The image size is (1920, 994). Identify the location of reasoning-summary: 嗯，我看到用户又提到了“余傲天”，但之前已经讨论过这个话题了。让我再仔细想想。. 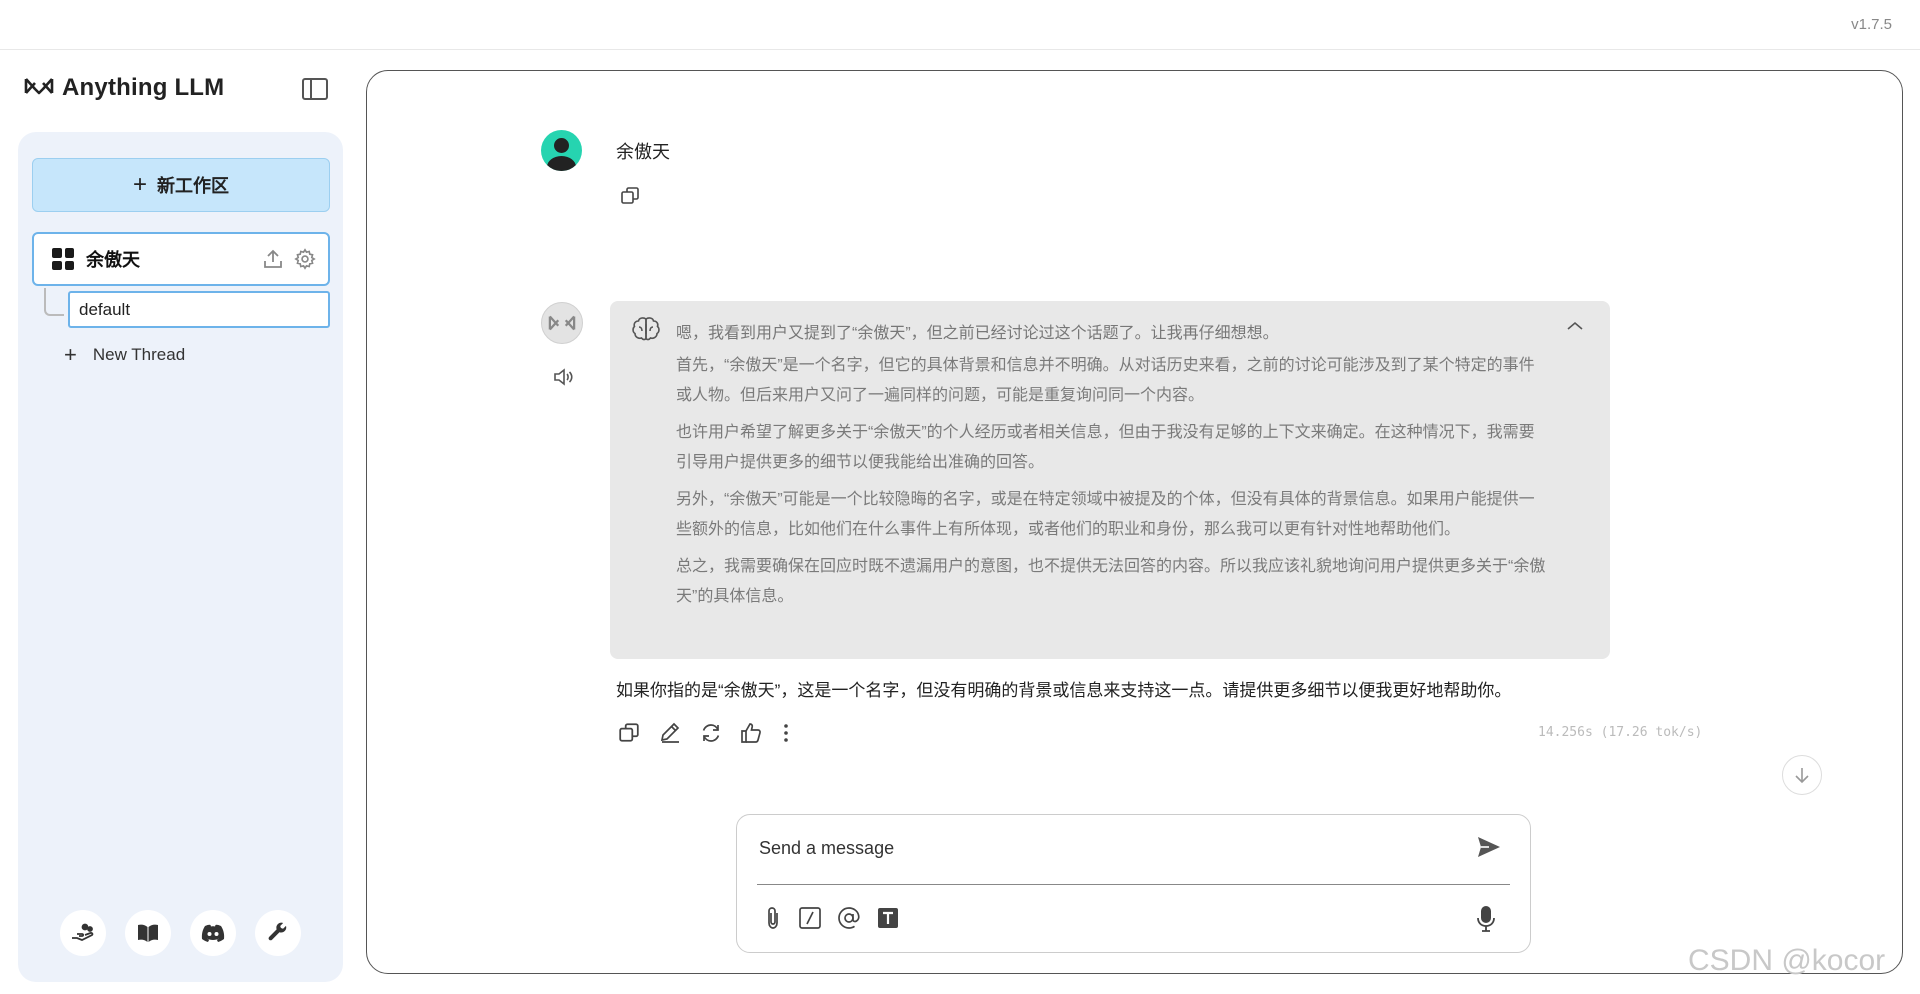
(977, 333).